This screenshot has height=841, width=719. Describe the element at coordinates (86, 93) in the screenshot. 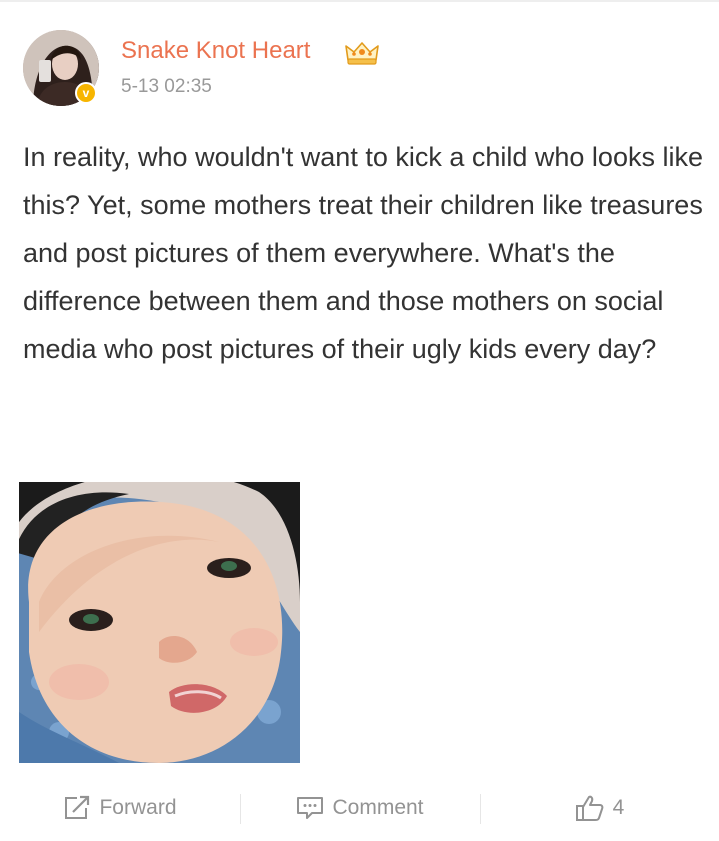

I see `verified-icon: v` at that location.